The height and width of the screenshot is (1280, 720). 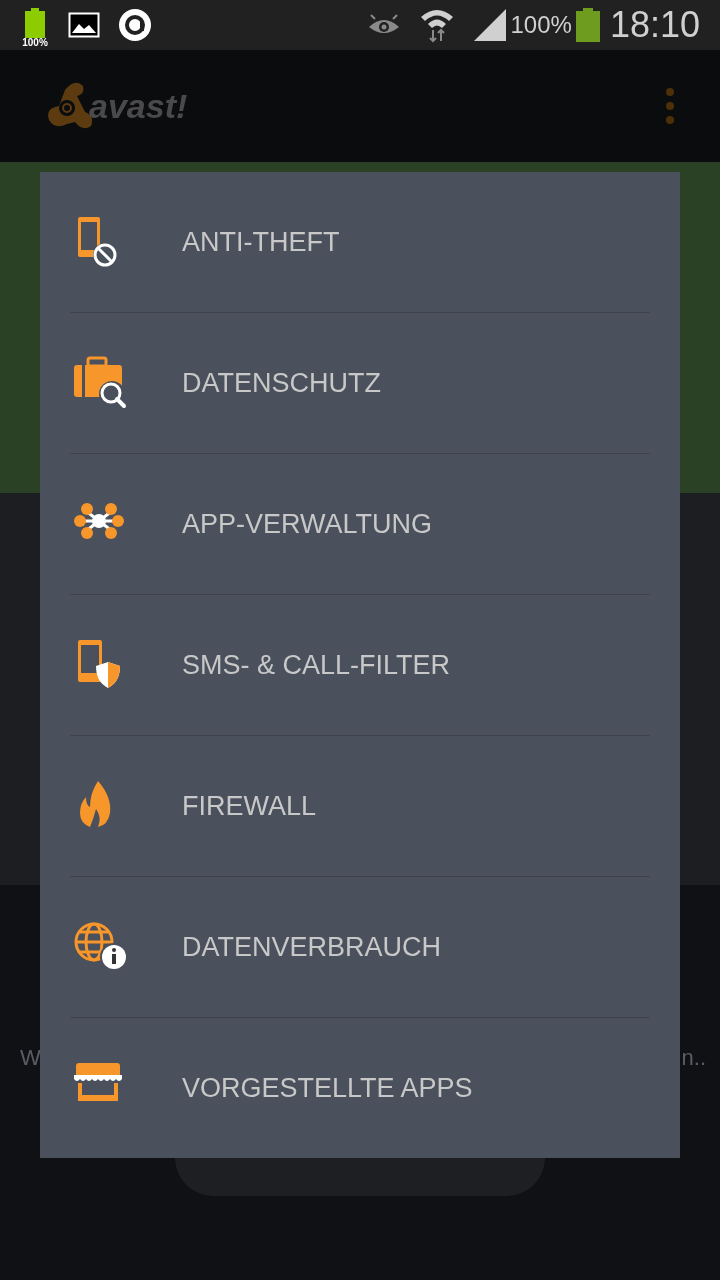 What do you see at coordinates (360, 947) in the screenshot?
I see `menu-item: DATENVERBRAUCH` at bounding box center [360, 947].